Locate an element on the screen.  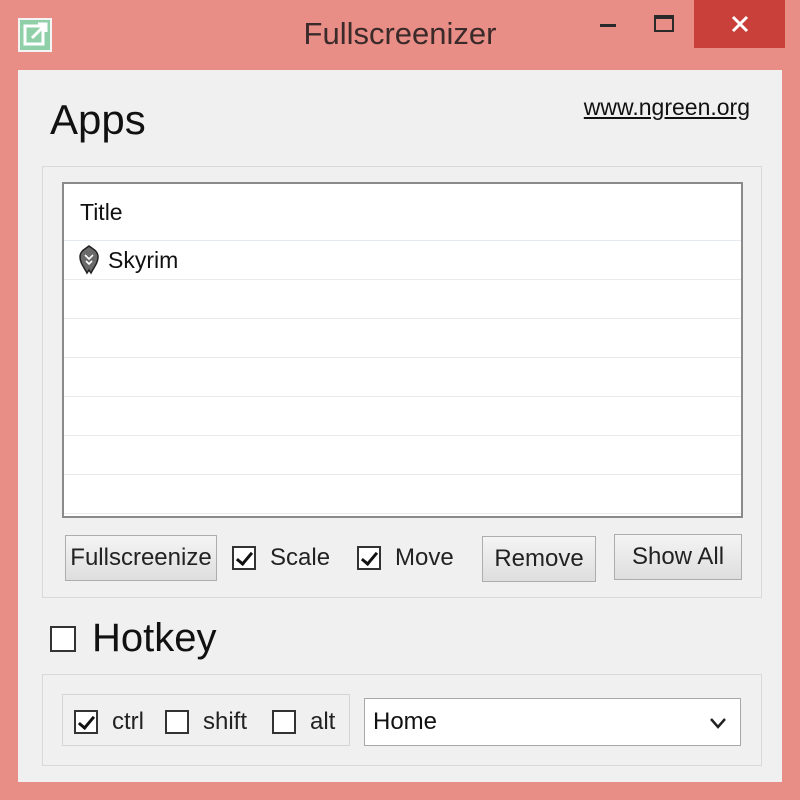
list-item-title: Skyrim is located at coordinates (143, 259).